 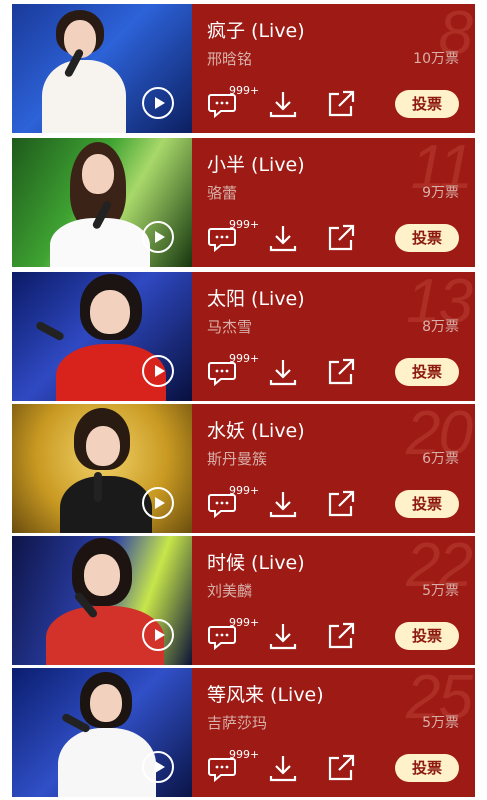 What do you see at coordinates (256, 297) in the screenshot?
I see `song-title: 太阳 (Live)` at bounding box center [256, 297].